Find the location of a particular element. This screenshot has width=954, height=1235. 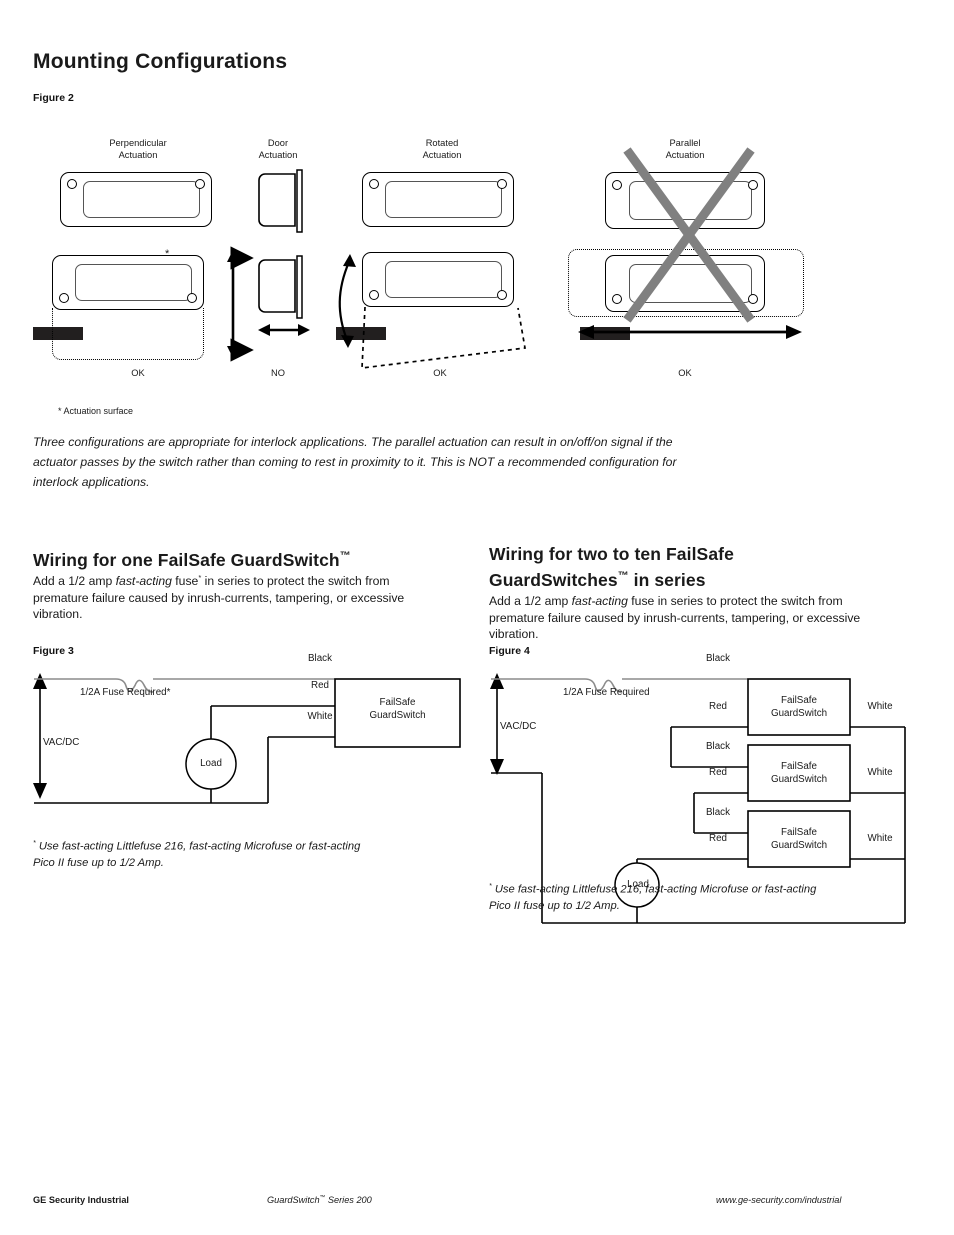

config-label-door: Door Actuation is located at coordinates (278, 149).